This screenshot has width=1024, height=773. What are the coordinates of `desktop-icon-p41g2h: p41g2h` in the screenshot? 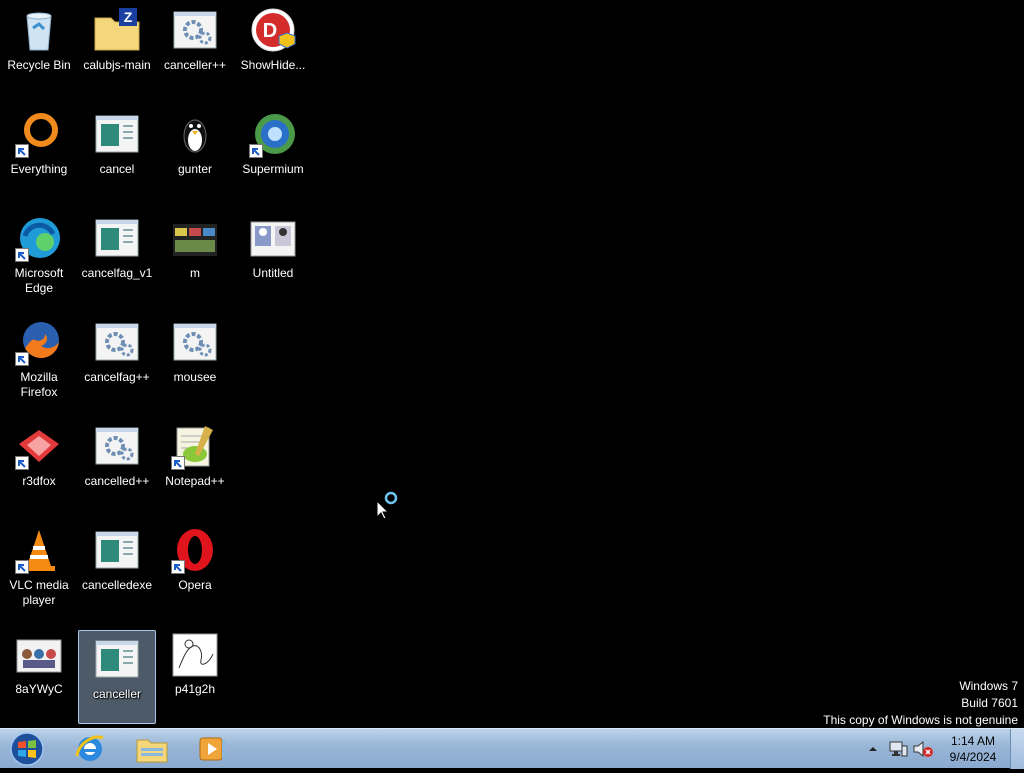 It's located at (195, 673).